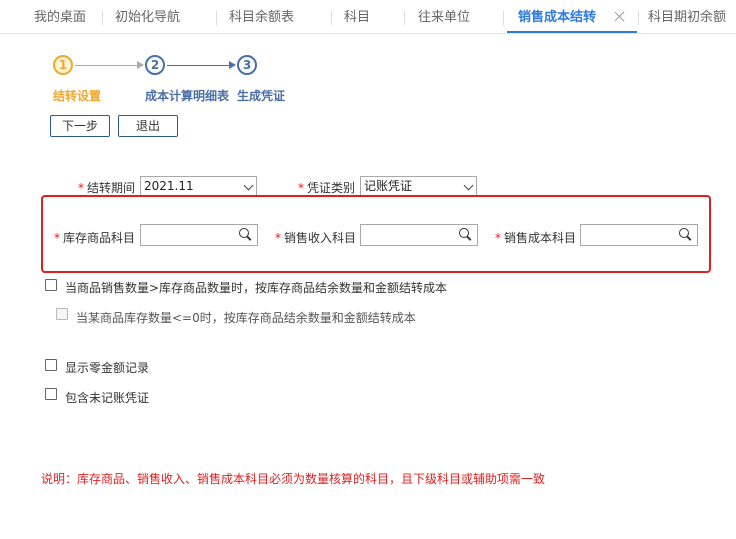  I want to click on option-checkbox-include-unposted, so click(51, 394).